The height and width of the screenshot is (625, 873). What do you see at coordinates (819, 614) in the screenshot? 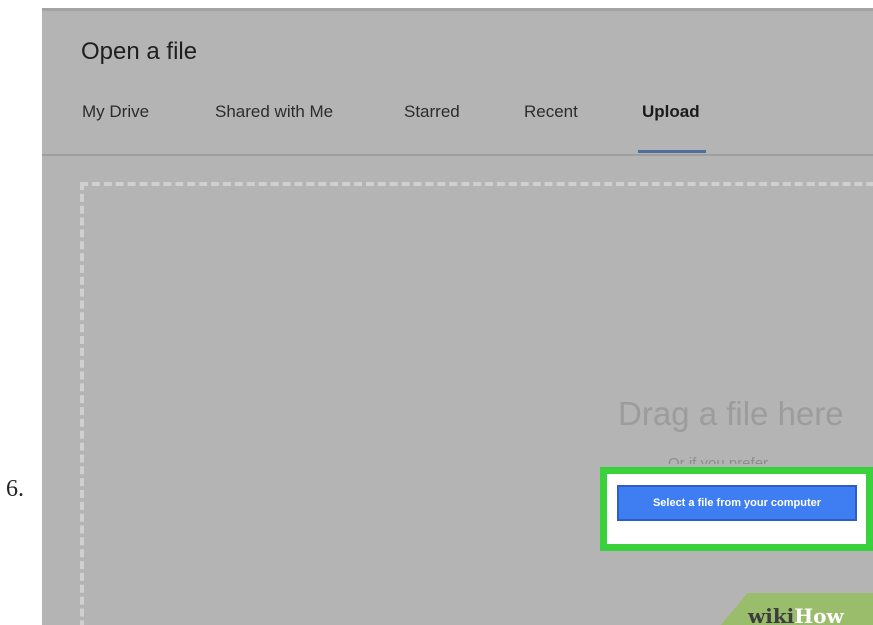
I see `watermark-how: How` at bounding box center [819, 614].